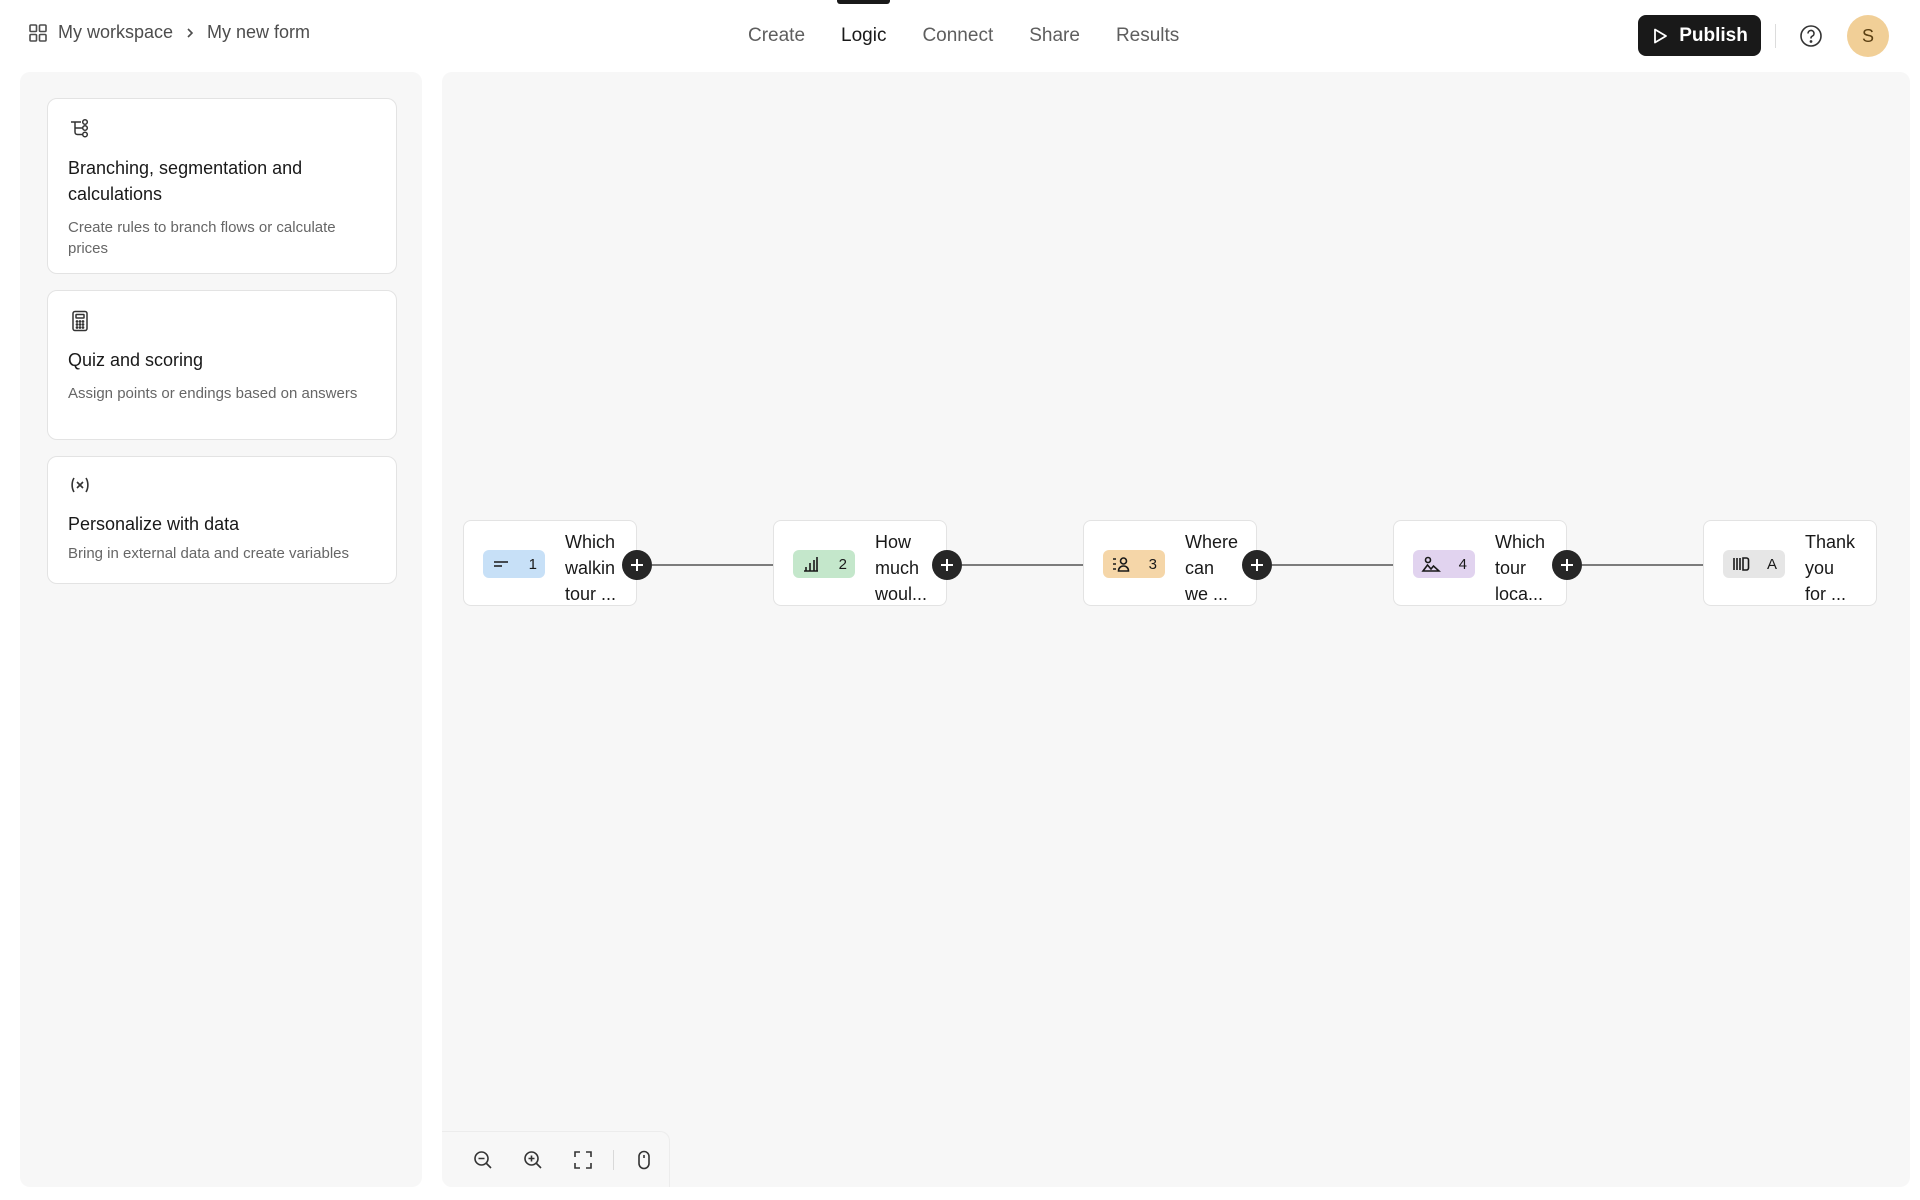  What do you see at coordinates (501, 564) in the screenshot?
I see `short-text-icon` at bounding box center [501, 564].